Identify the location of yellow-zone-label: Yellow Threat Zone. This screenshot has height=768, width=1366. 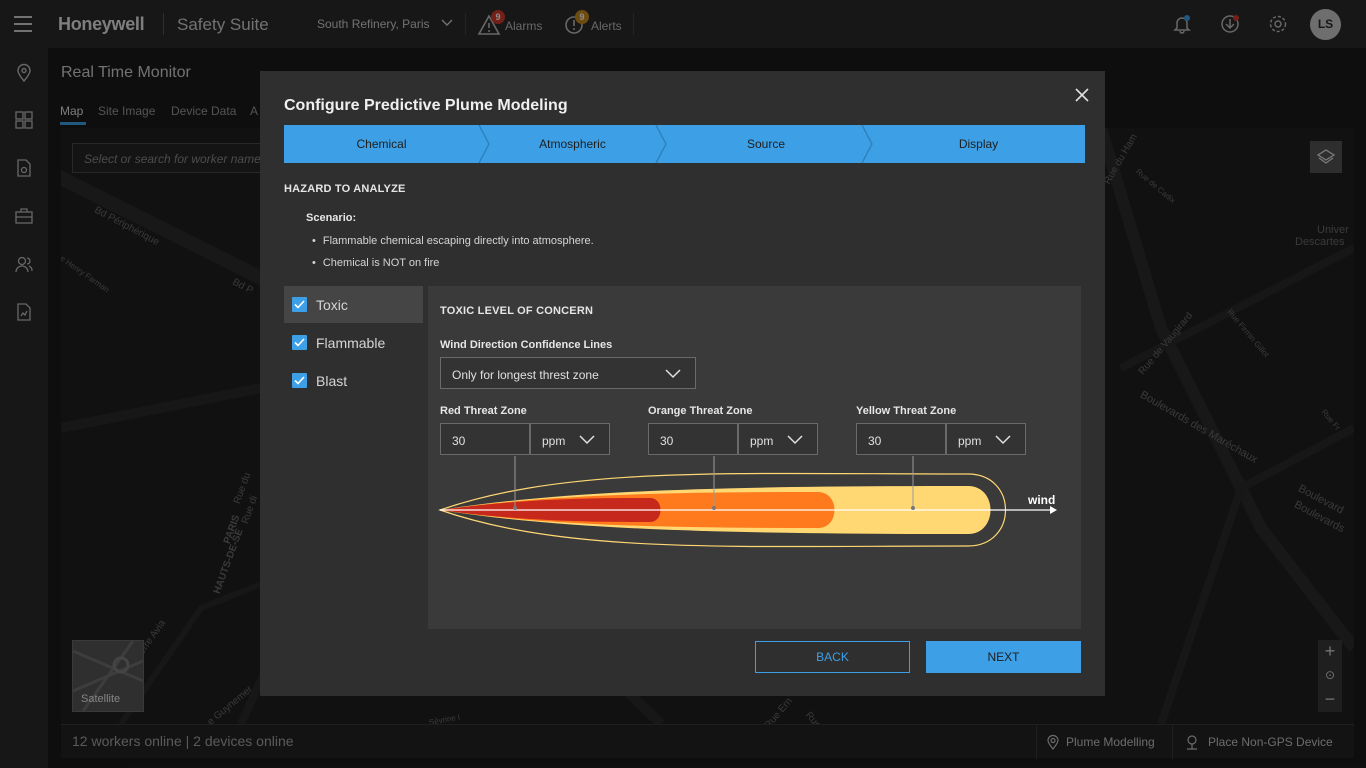
(906, 411).